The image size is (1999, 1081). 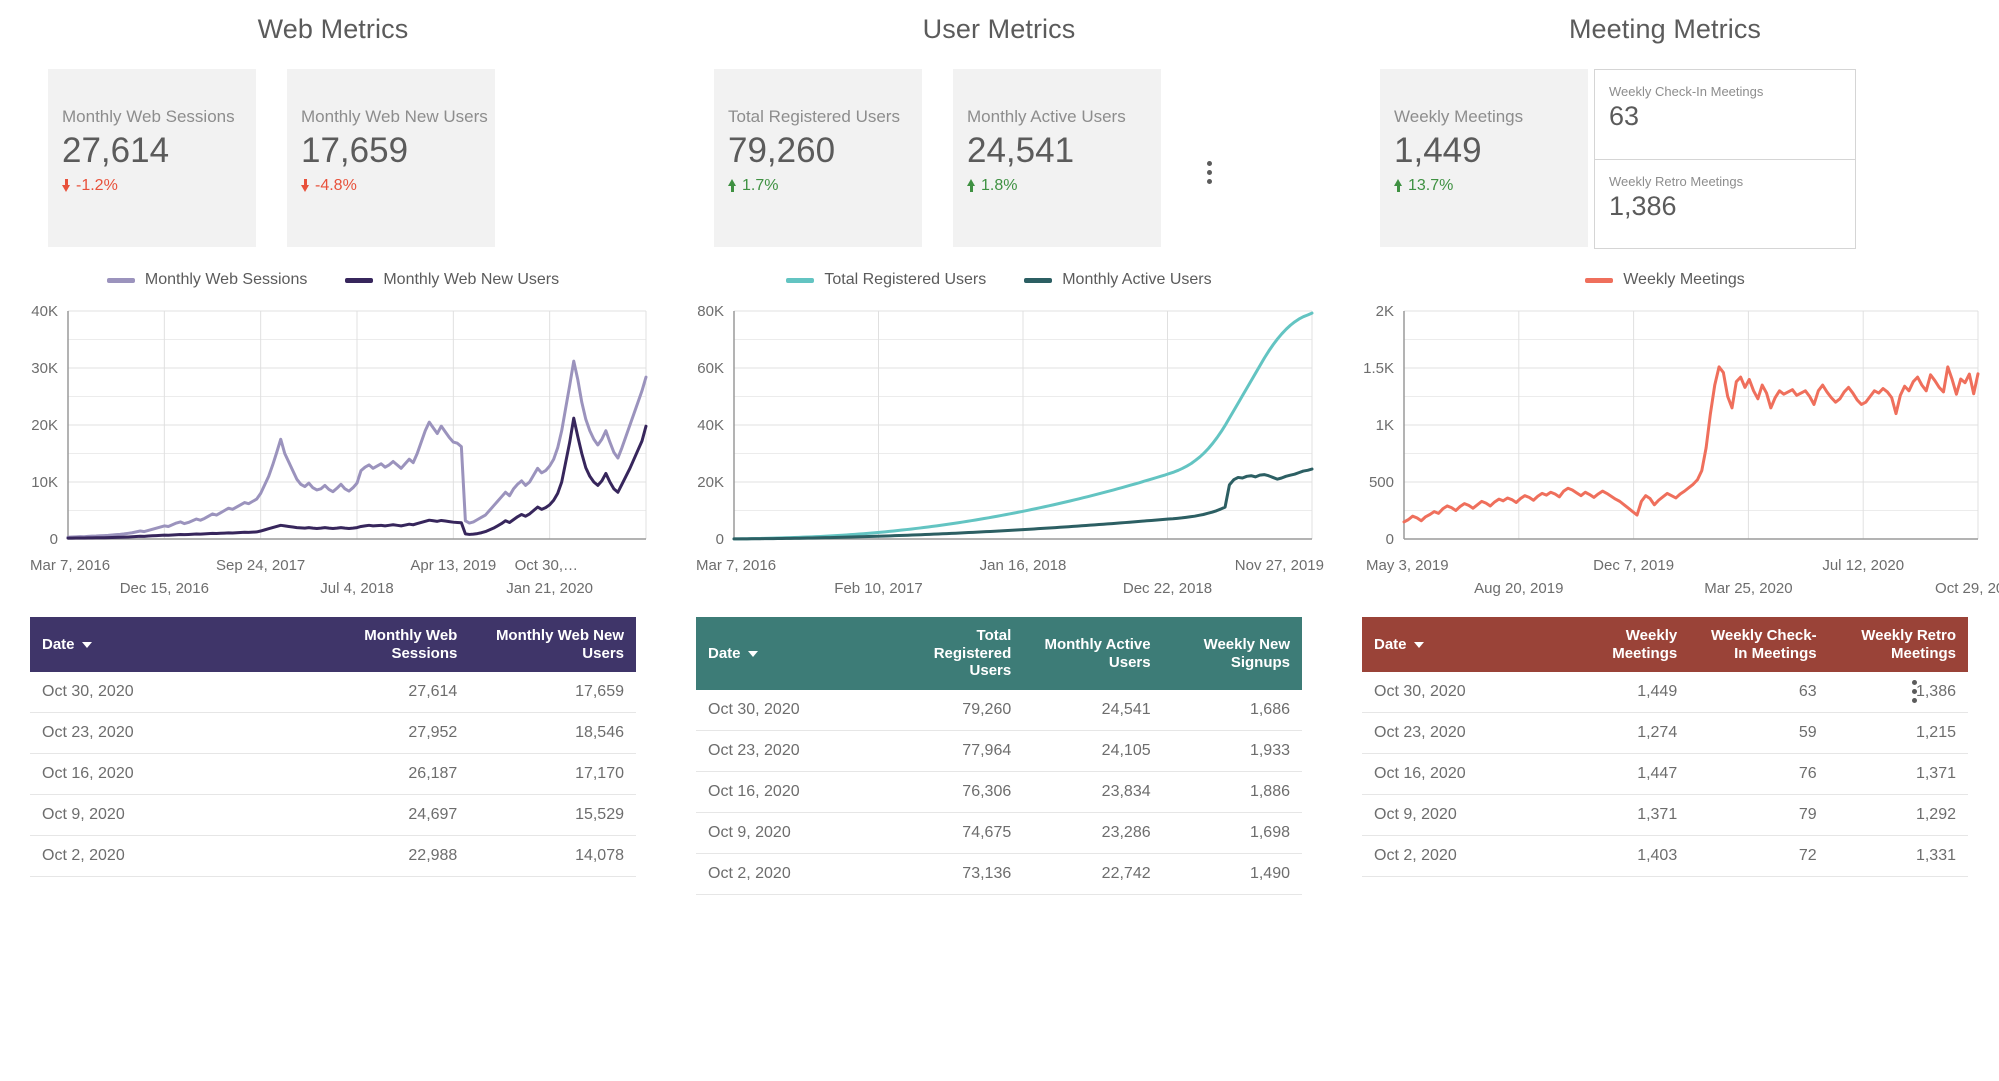 I want to click on cell-value: 63, so click(x=1759, y=693).